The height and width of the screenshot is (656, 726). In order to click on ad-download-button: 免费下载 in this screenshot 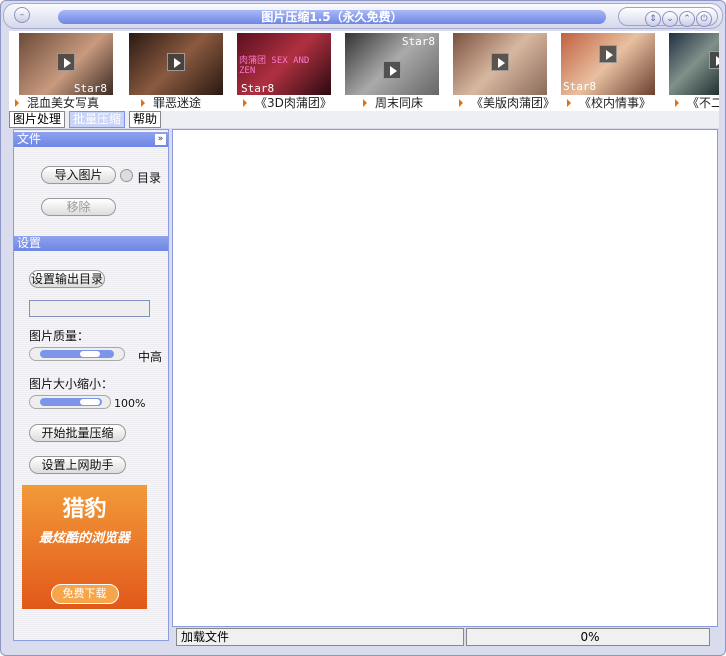, I will do `click(84, 594)`.